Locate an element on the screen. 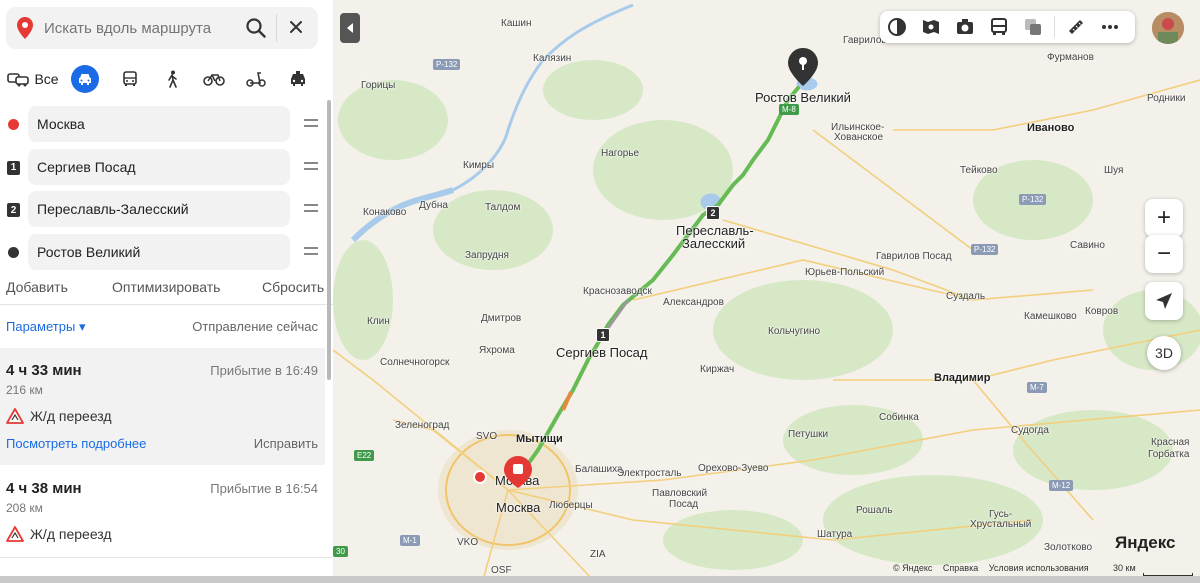 The width and height of the screenshot is (1200, 583). more-button is located at coordinates (1110, 27).